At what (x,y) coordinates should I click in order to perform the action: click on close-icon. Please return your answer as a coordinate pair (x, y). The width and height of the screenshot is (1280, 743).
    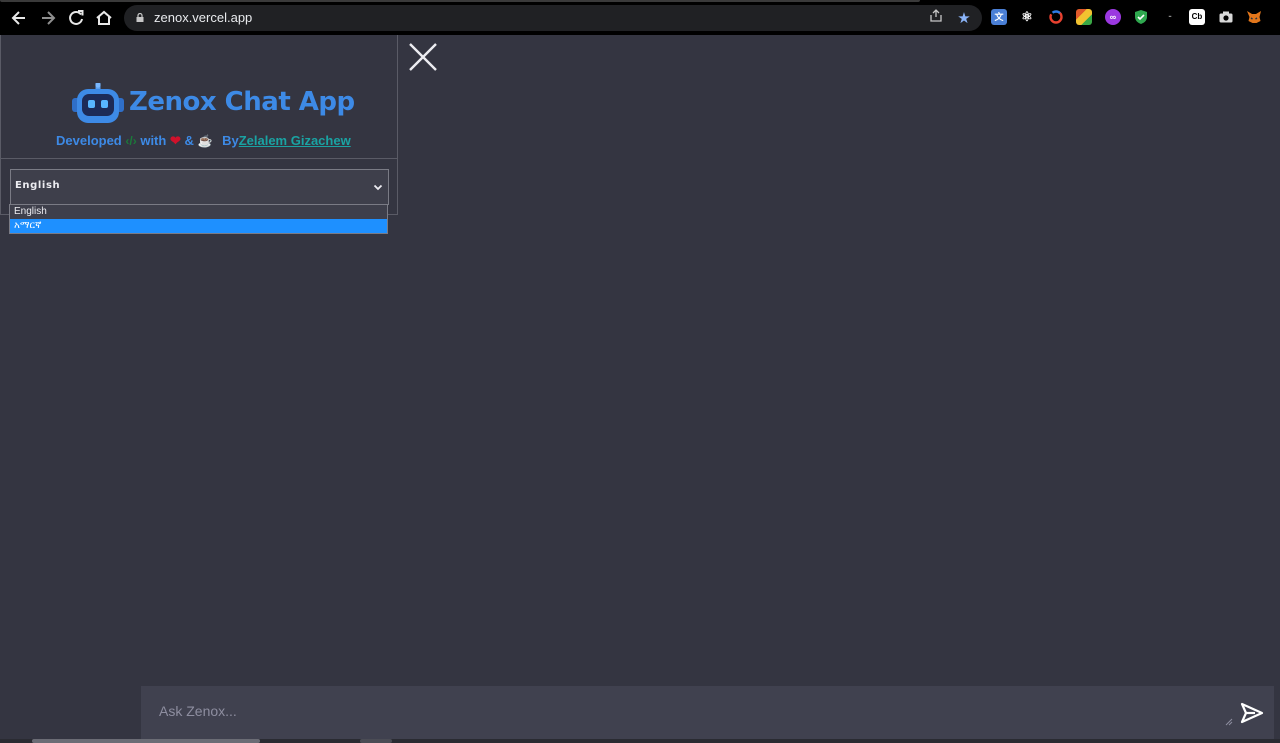
    Looking at the image, I should click on (423, 57).